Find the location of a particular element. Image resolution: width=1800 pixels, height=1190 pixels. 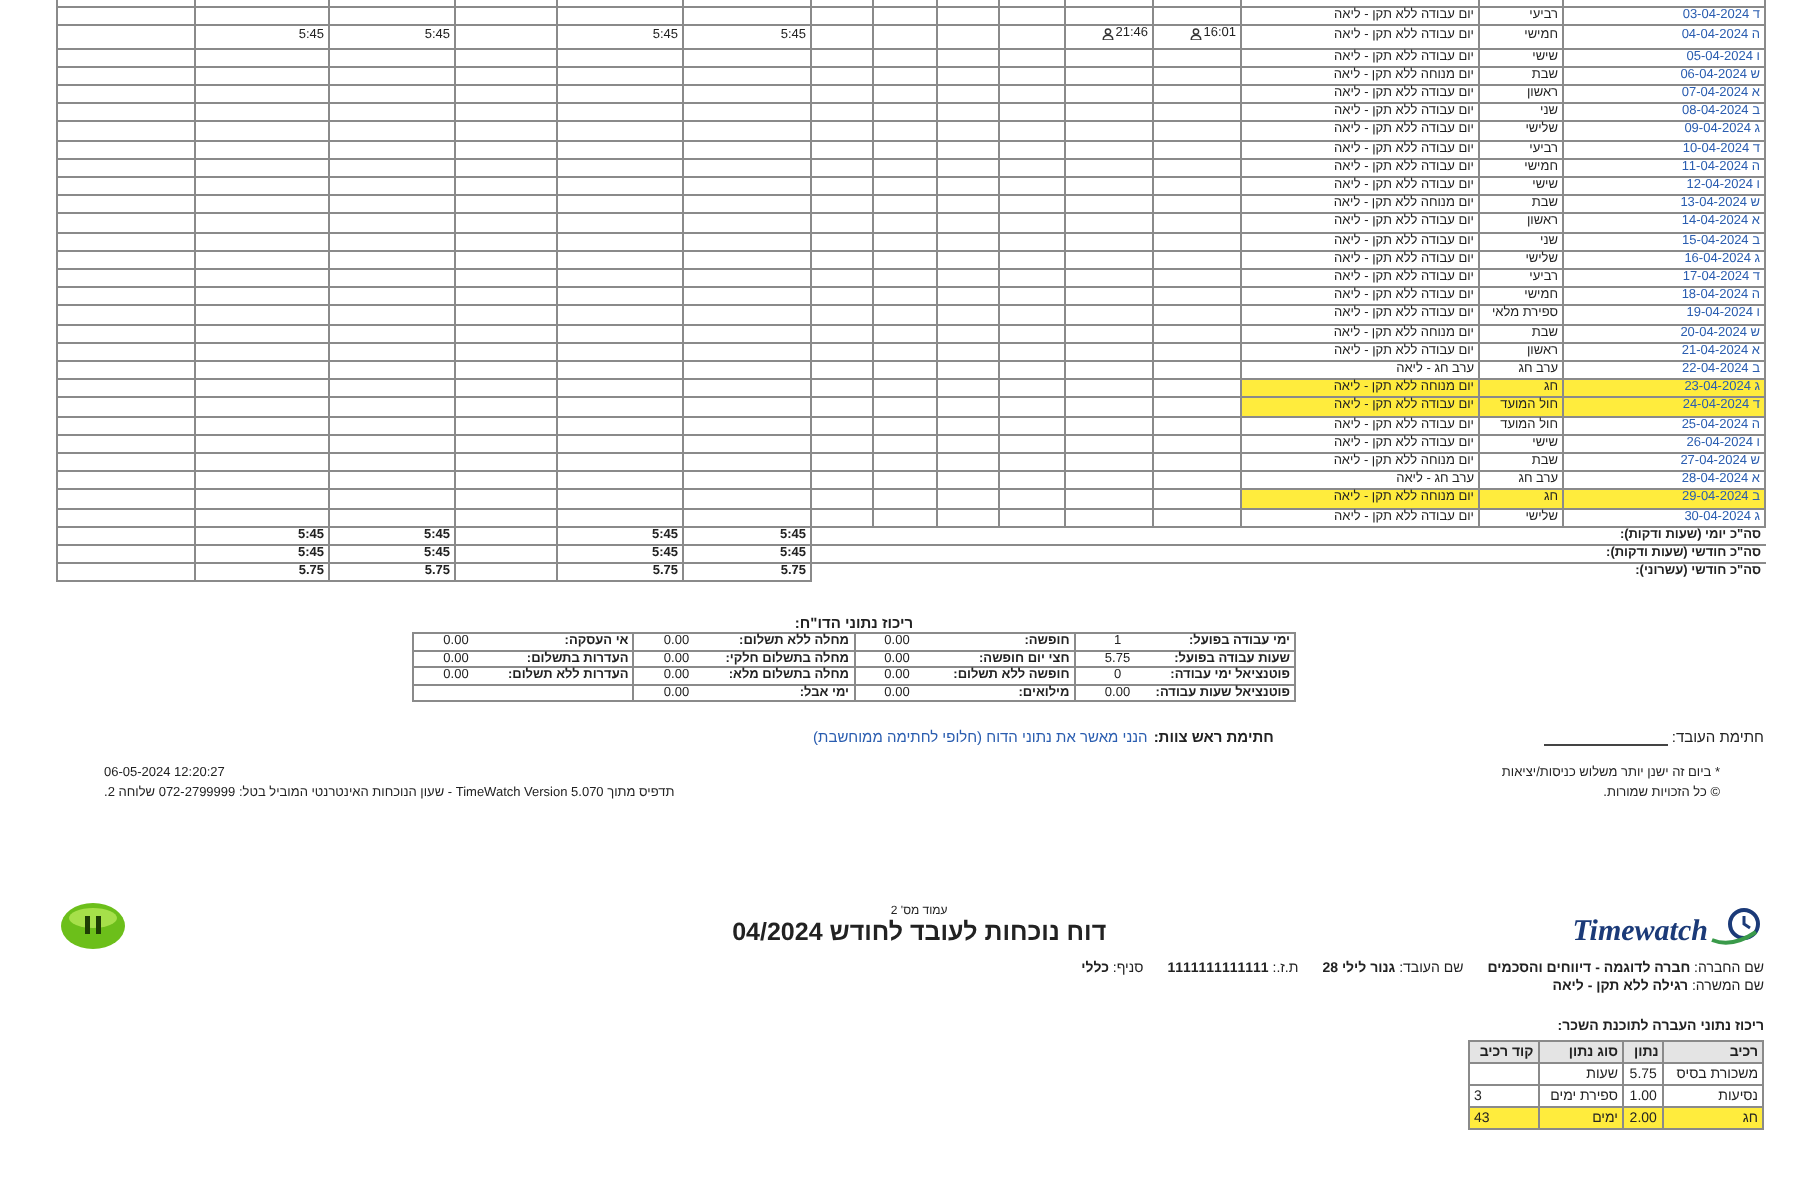

timewatch-logo: Timewatch is located at coordinates (1668, 925).